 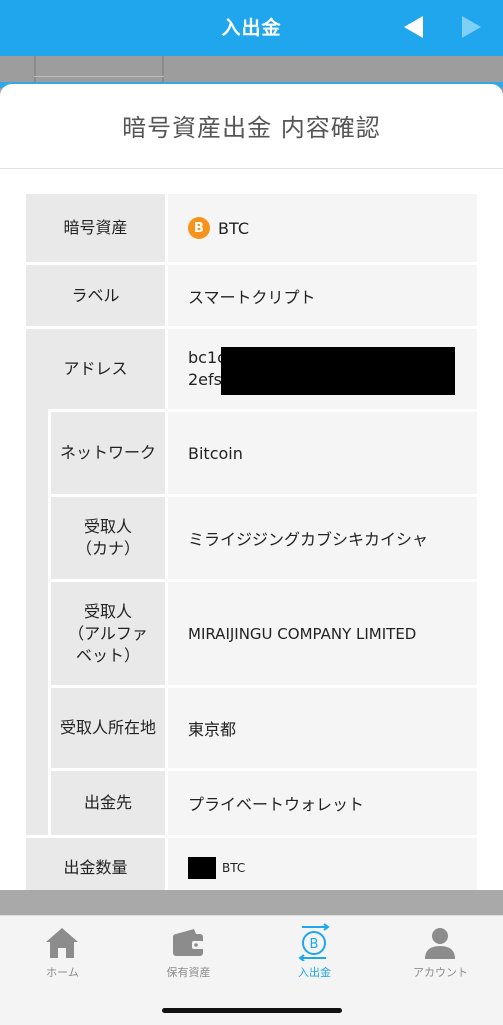 I want to click on recipient-alpha-label-line3: ベット）, so click(x=107, y=655).